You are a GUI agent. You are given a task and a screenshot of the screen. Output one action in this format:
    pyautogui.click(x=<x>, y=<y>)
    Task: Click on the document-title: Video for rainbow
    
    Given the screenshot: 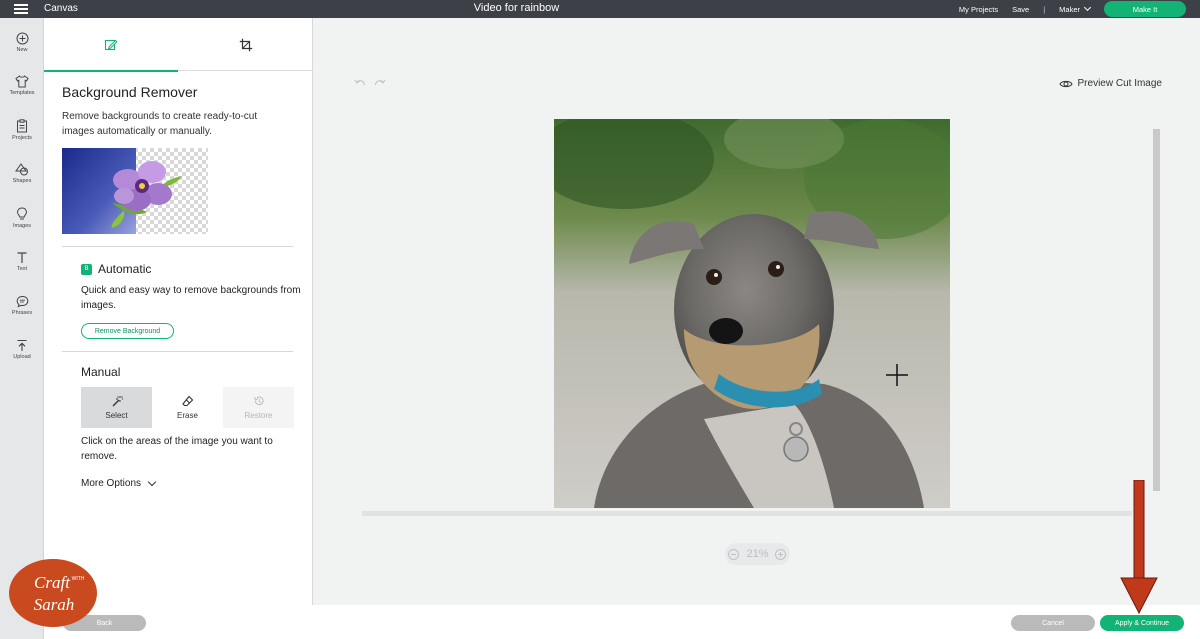 What is the action you would take?
    pyautogui.click(x=516, y=8)
    